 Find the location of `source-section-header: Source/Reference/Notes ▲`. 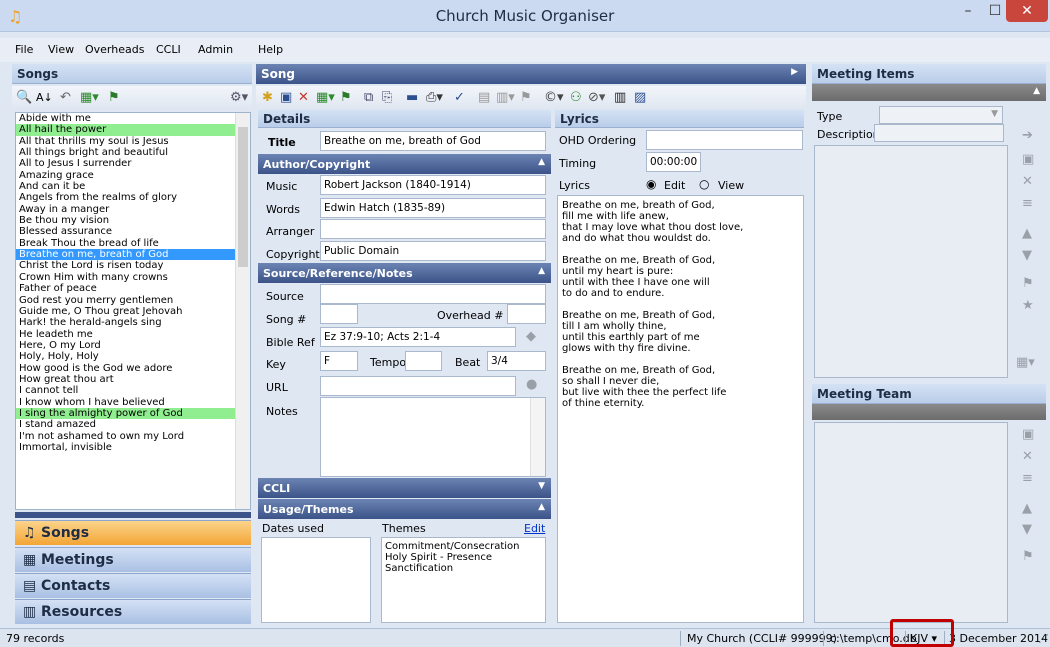

source-section-header: Source/Reference/Notes ▲ is located at coordinates (404, 273).